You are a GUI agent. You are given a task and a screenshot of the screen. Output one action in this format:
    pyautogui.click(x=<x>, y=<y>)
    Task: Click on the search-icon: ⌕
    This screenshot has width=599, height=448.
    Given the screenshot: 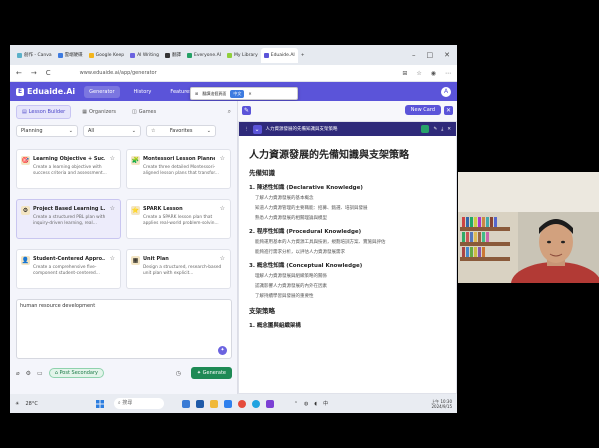 What is the action you would take?
    pyautogui.click(x=229, y=112)
    